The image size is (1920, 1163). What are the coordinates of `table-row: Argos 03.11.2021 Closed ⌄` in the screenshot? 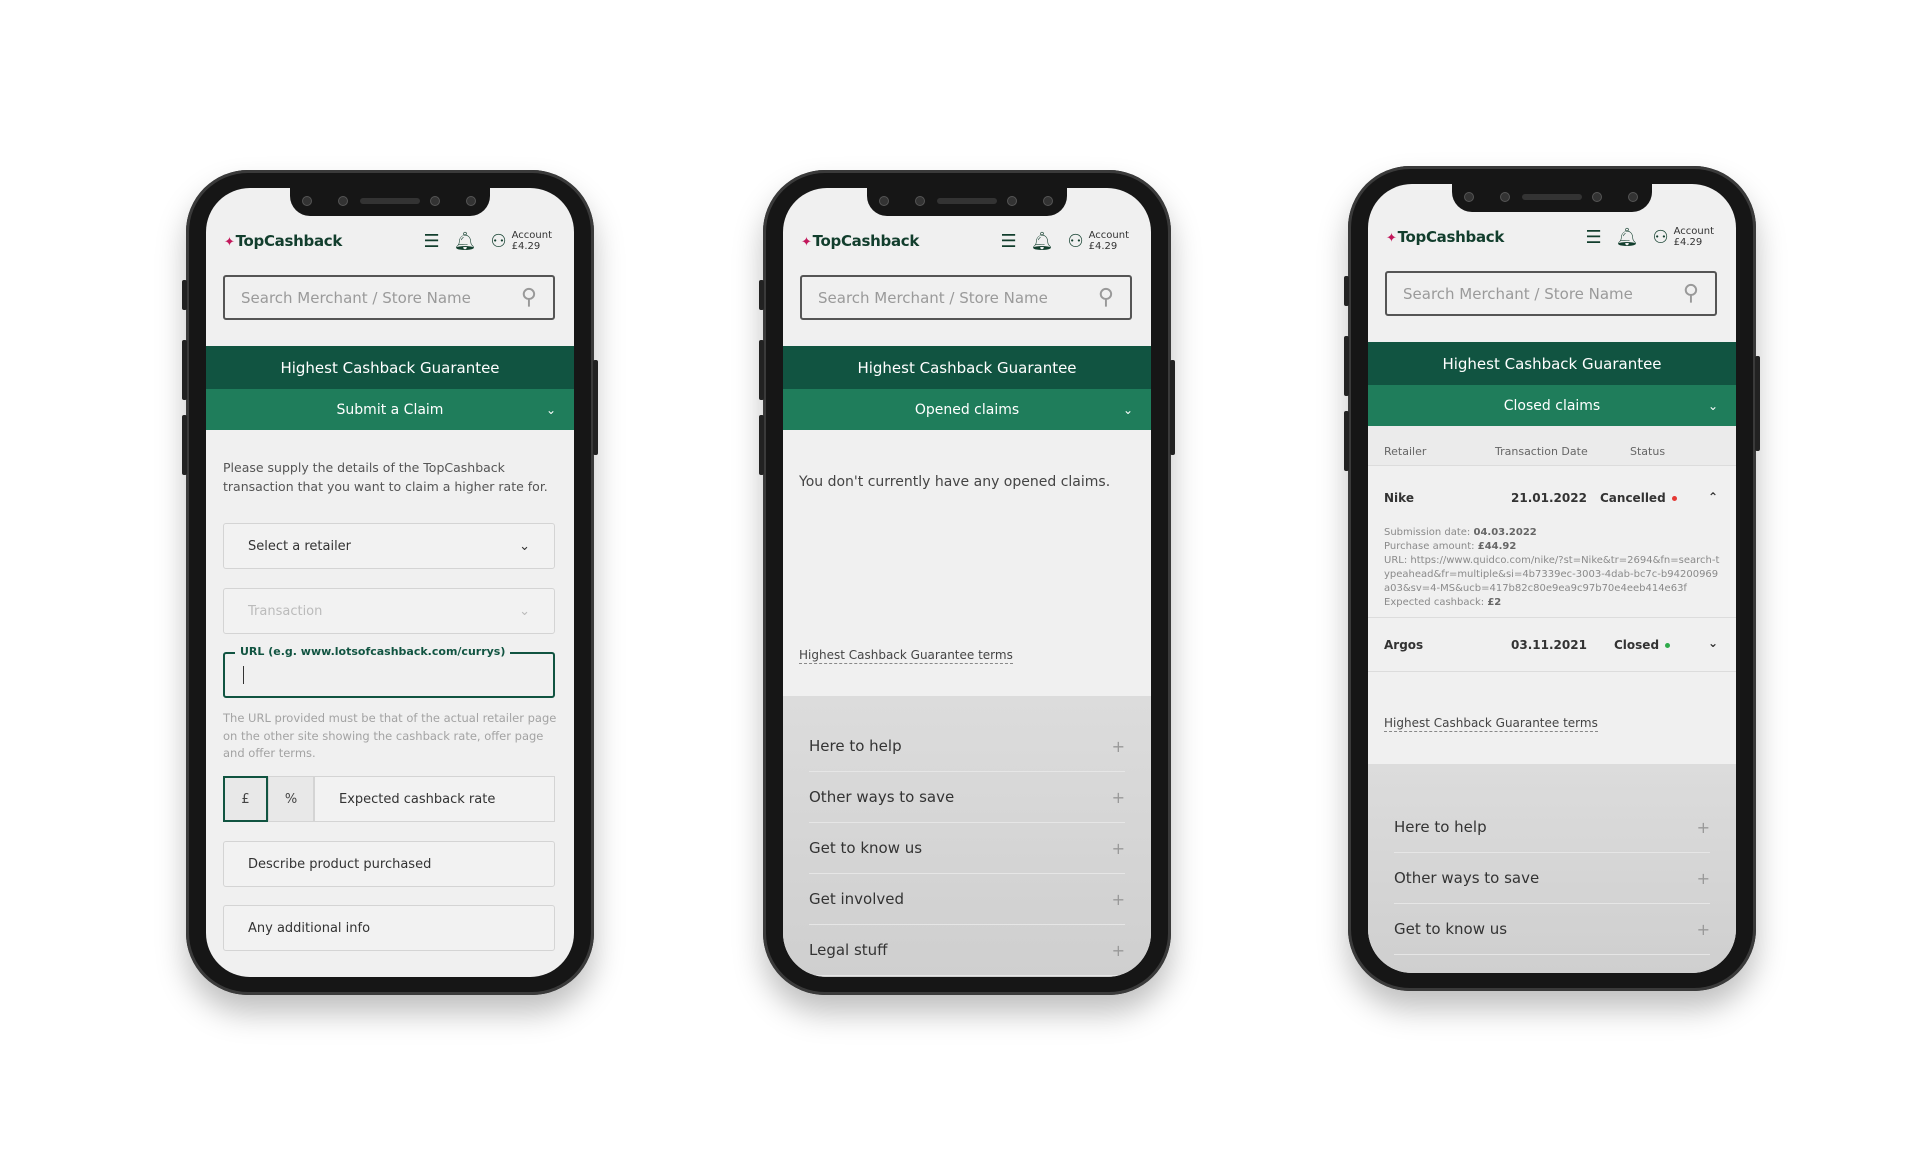 It's located at (1552, 645).